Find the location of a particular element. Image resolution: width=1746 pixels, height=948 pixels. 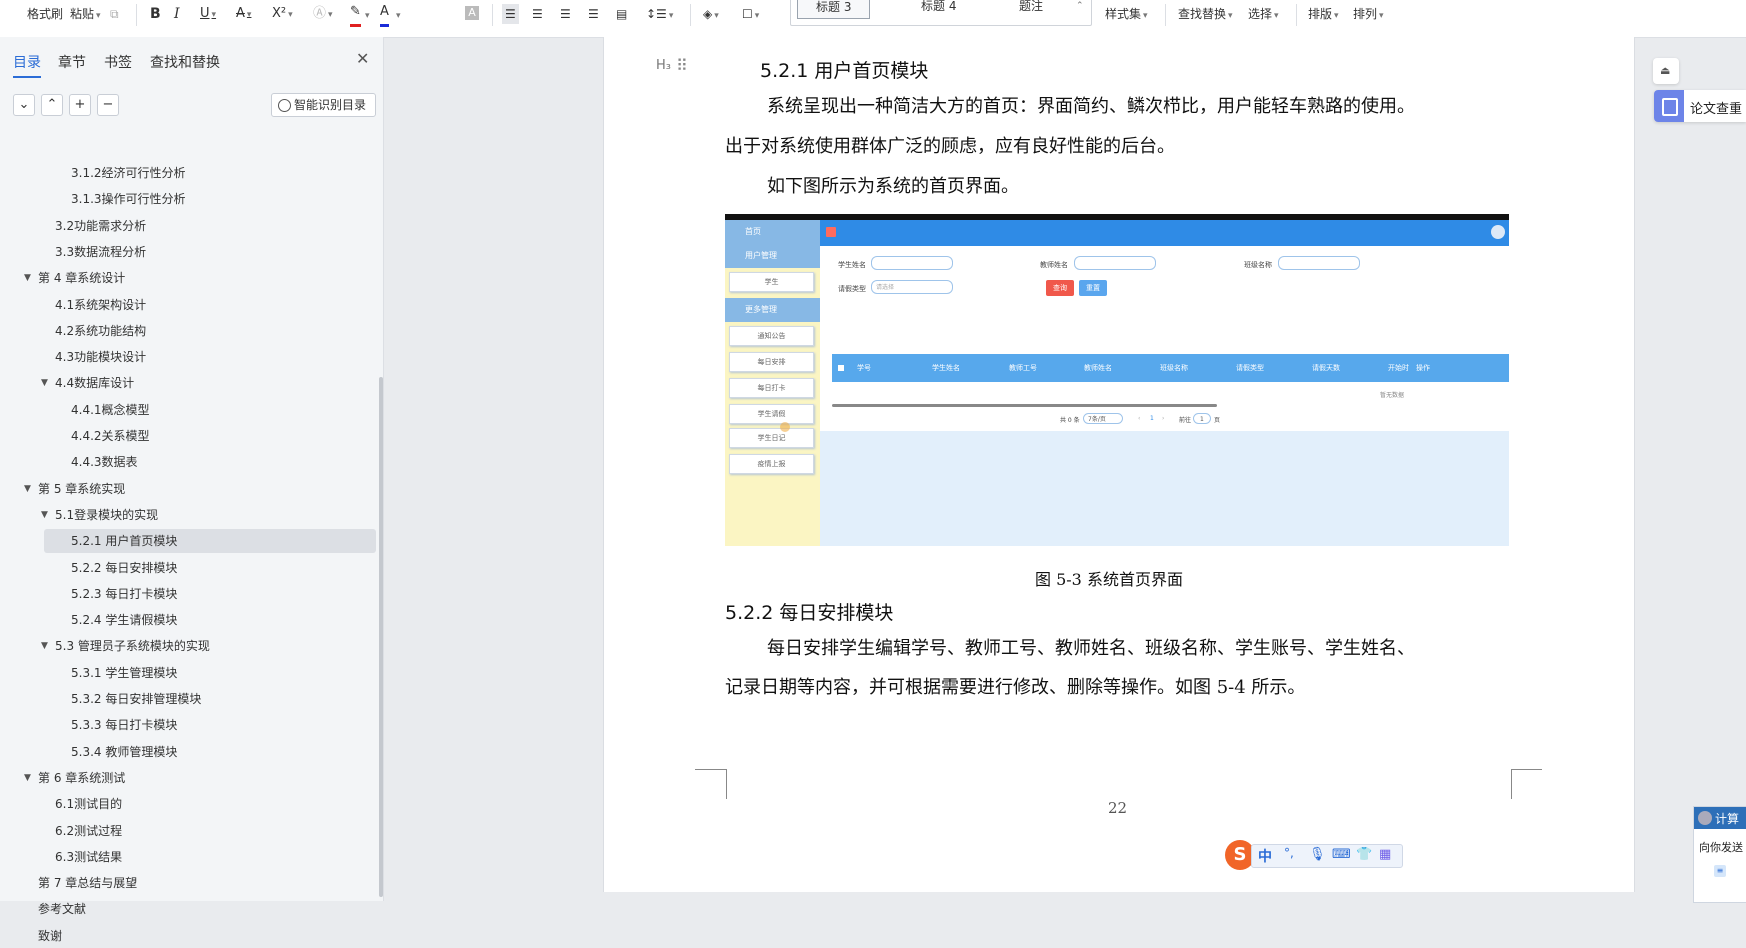

toc-item: 6.2测试过程 is located at coordinates (88, 831).